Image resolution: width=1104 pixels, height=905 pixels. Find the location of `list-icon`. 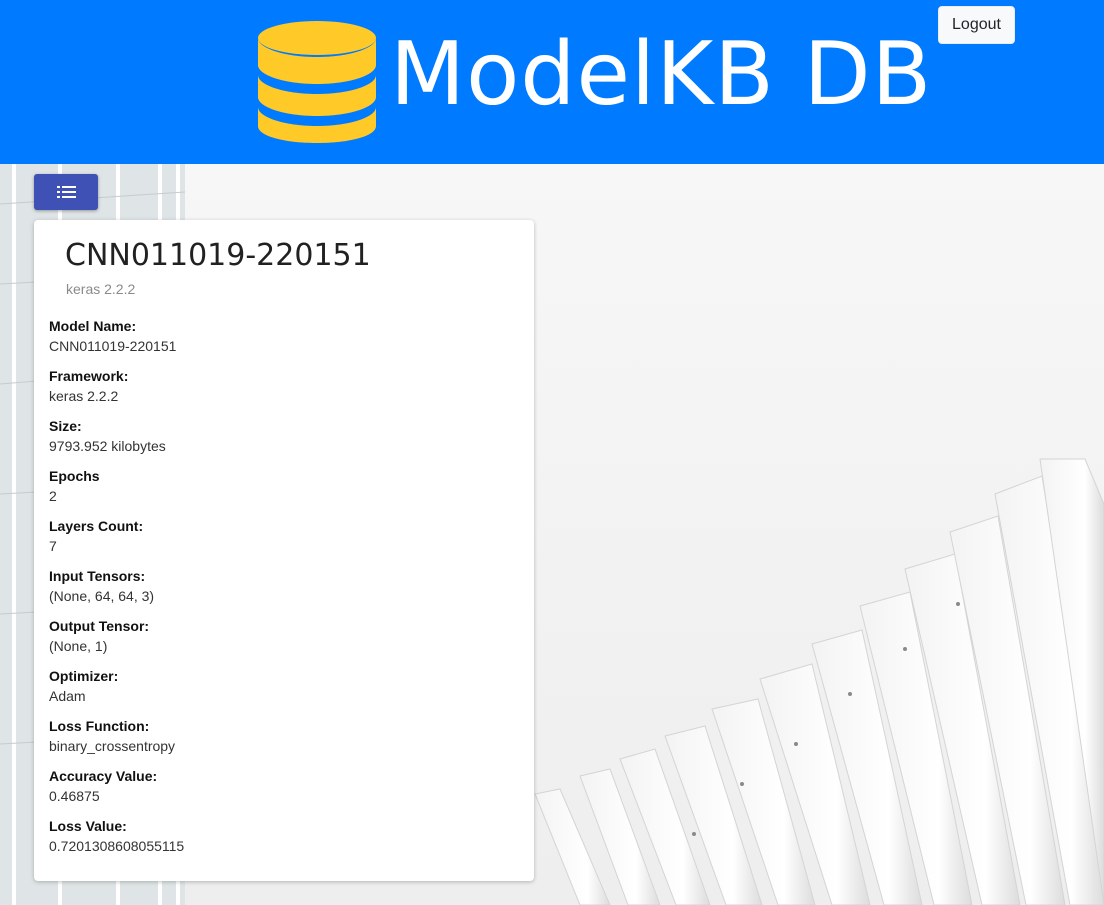

list-icon is located at coordinates (66, 192).